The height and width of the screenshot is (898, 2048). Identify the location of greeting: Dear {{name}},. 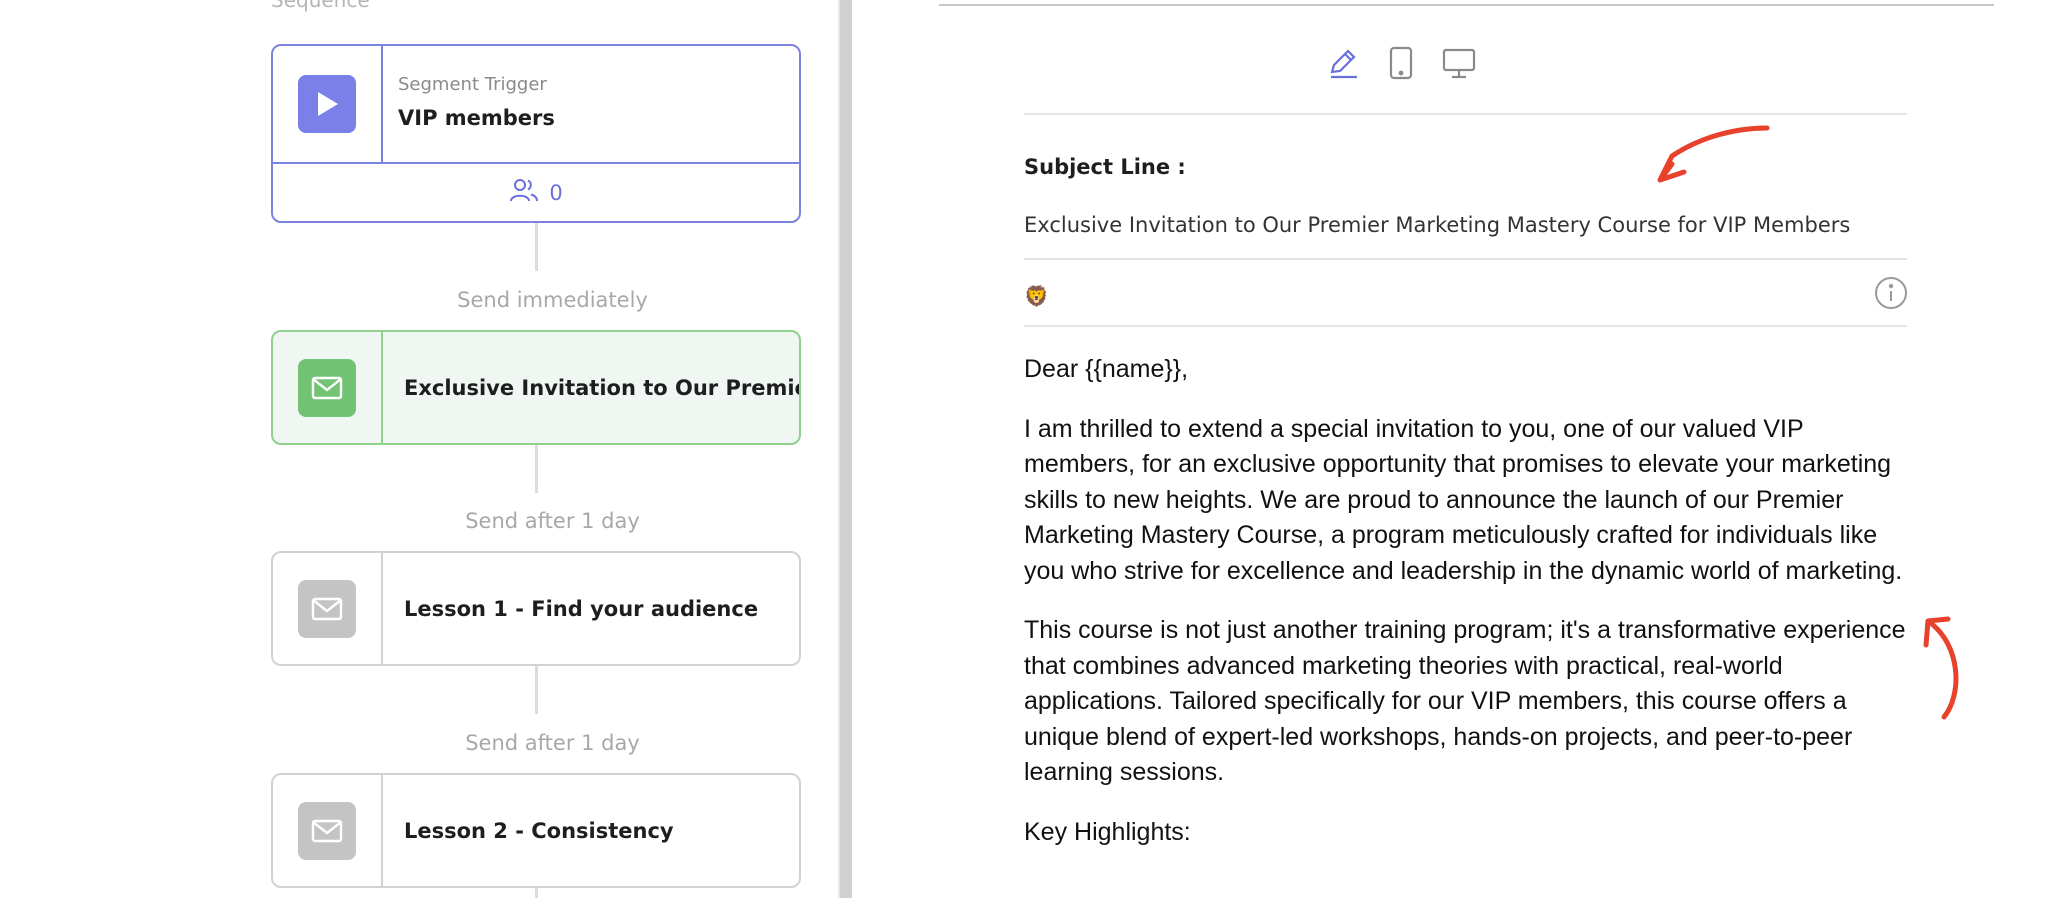
(1106, 369).